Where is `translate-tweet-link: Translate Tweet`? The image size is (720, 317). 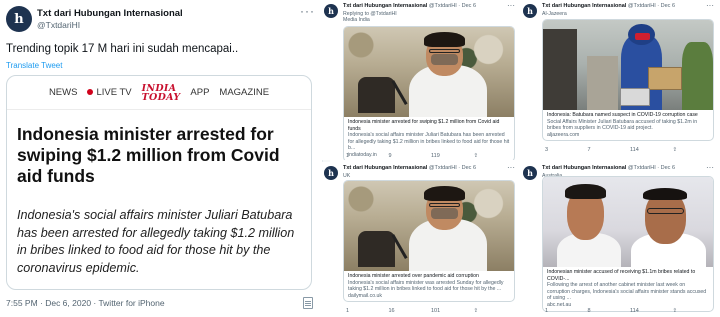
translate-tweet-link: Translate Tweet is located at coordinates (34, 65).